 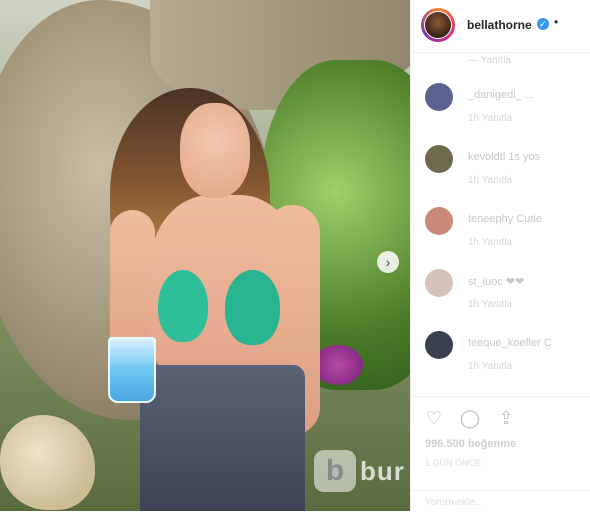 I want to click on comment-text: teeque_koefler C, so click(x=510, y=343).